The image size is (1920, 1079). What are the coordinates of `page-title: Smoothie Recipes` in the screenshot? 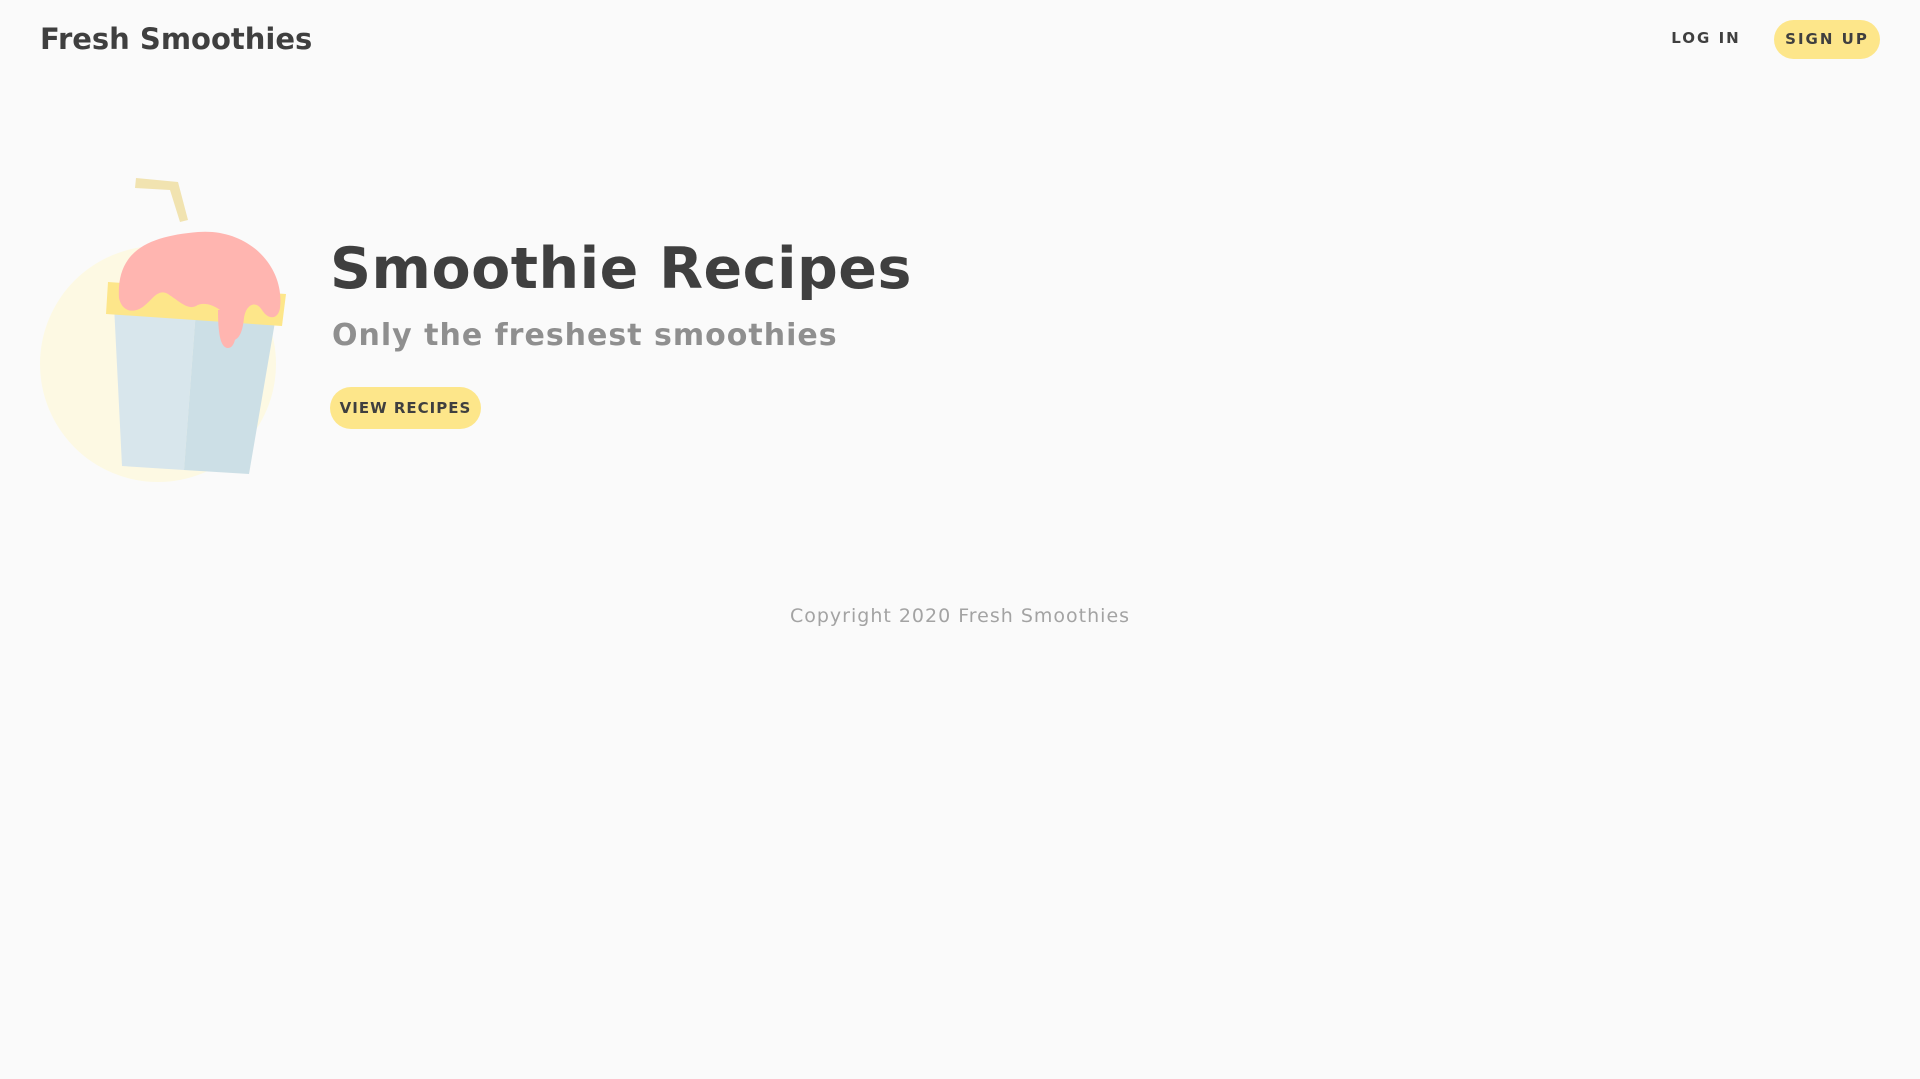 It's located at (621, 269).